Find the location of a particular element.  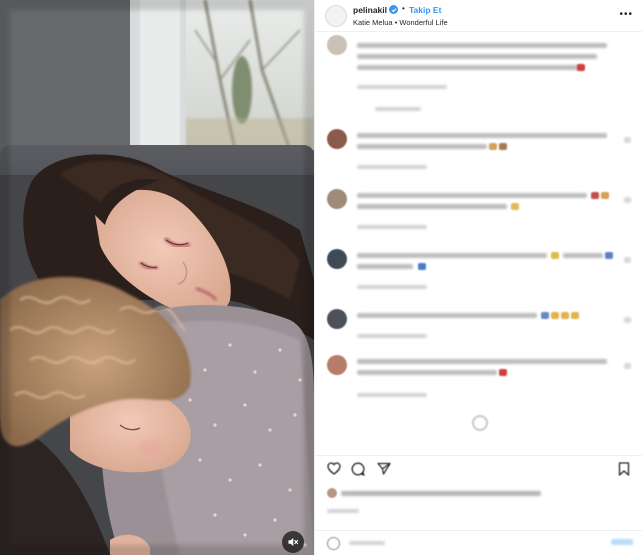

mute-toggle-button is located at coordinates (293, 542).